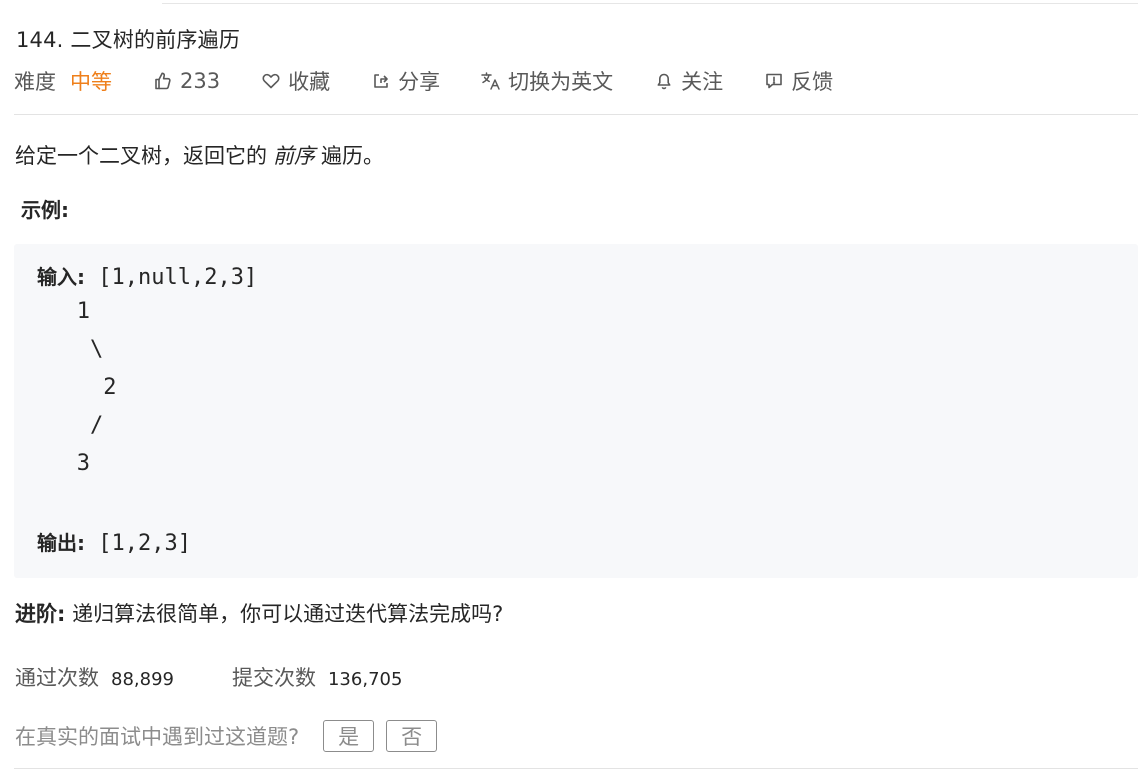 The height and width of the screenshot is (770, 1138). Describe the element at coordinates (171, 277) in the screenshot. I see `input-value: [1,null,2,3]` at that location.